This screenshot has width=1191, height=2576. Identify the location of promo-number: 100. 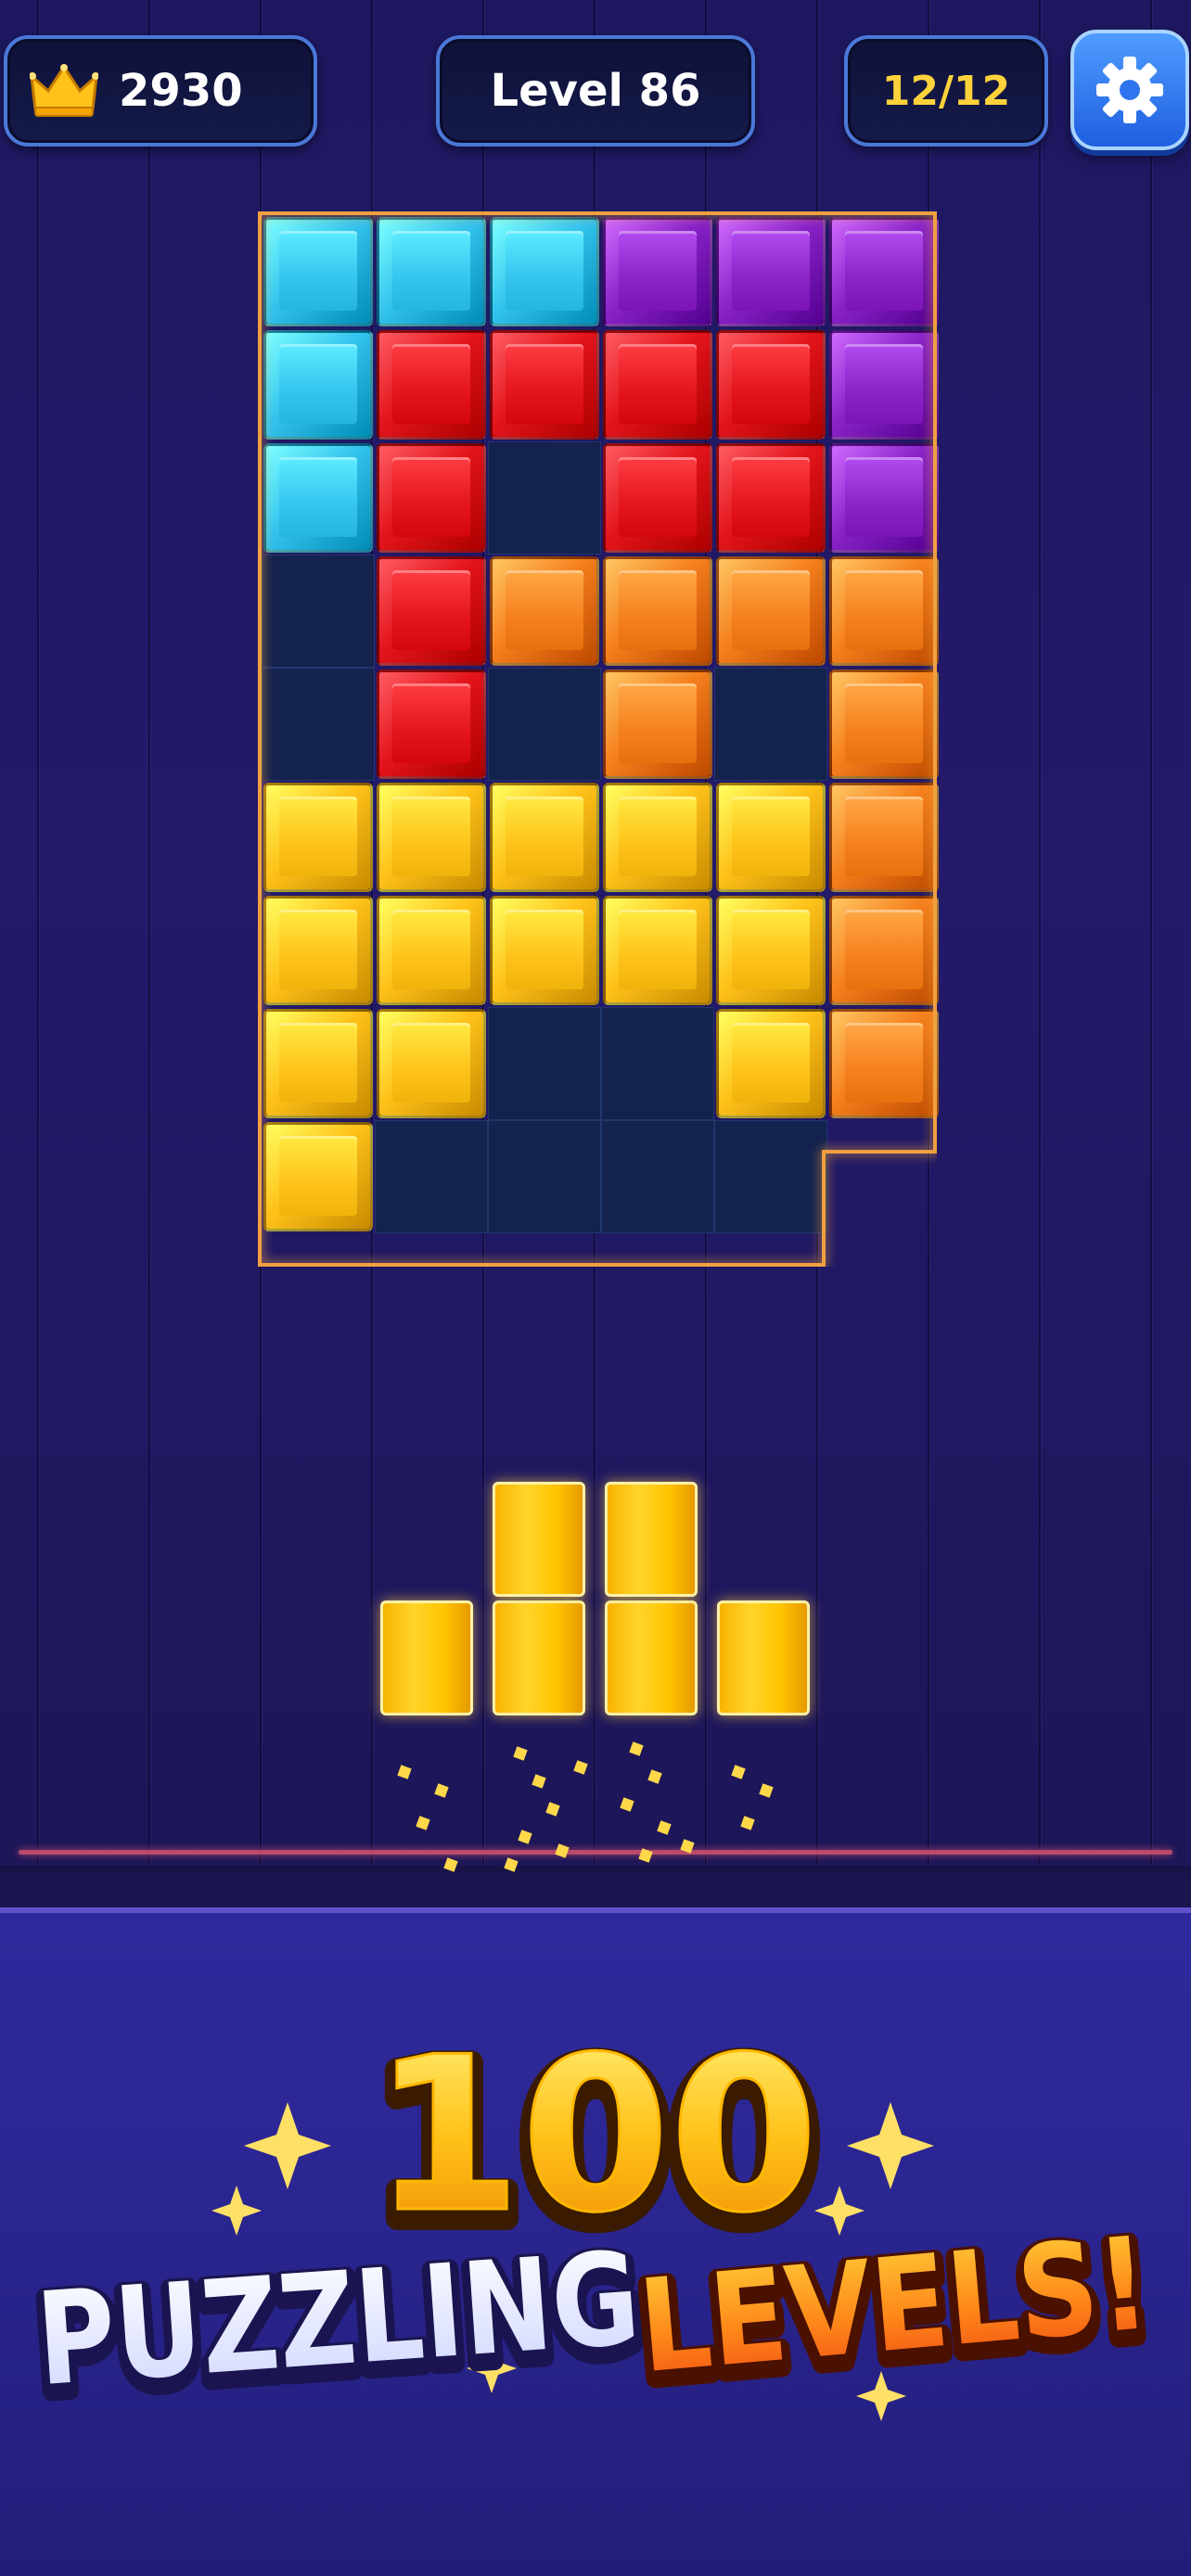
(595, 2136).